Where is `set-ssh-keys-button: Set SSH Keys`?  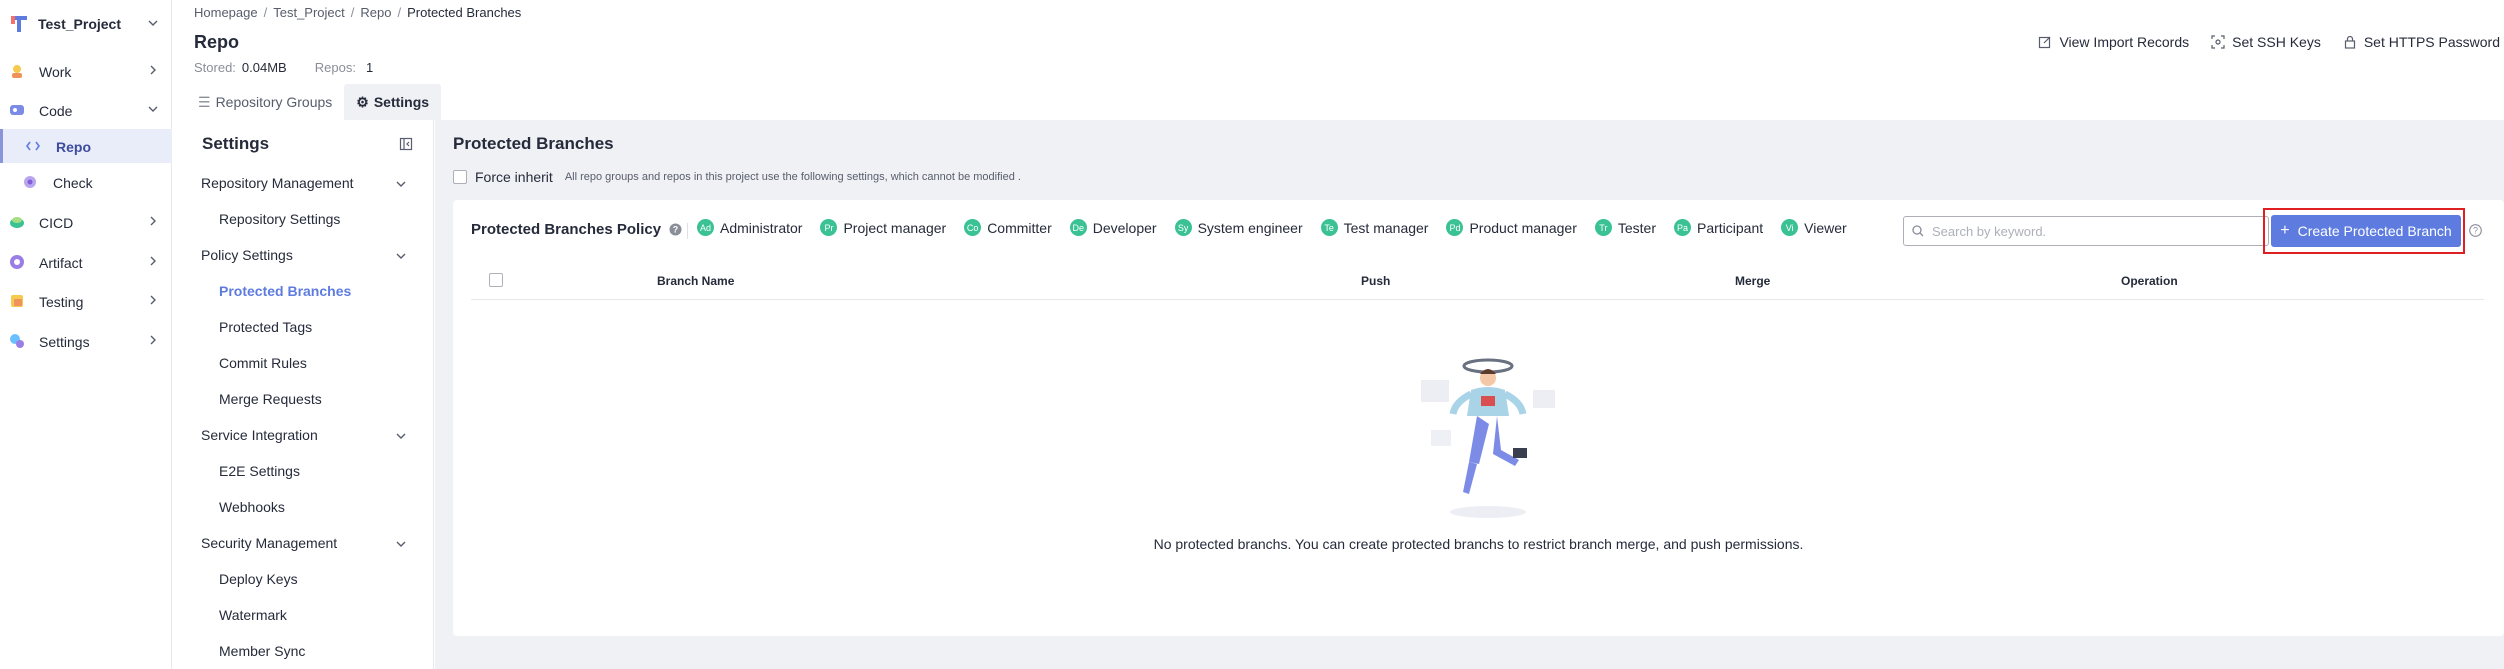 set-ssh-keys-button: Set SSH Keys is located at coordinates (2266, 42).